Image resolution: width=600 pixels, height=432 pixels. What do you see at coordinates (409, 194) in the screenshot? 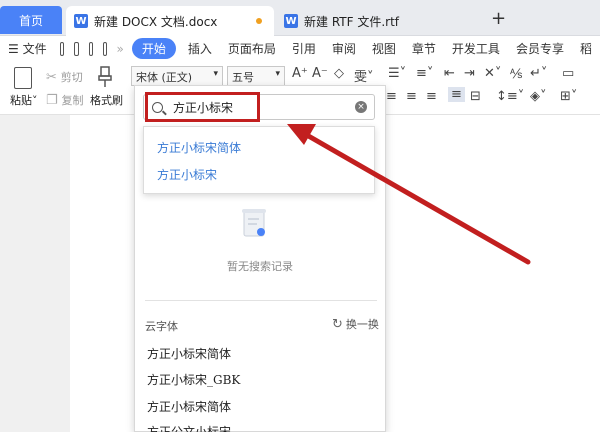
I see `annotation-arrow` at bounding box center [409, 194].